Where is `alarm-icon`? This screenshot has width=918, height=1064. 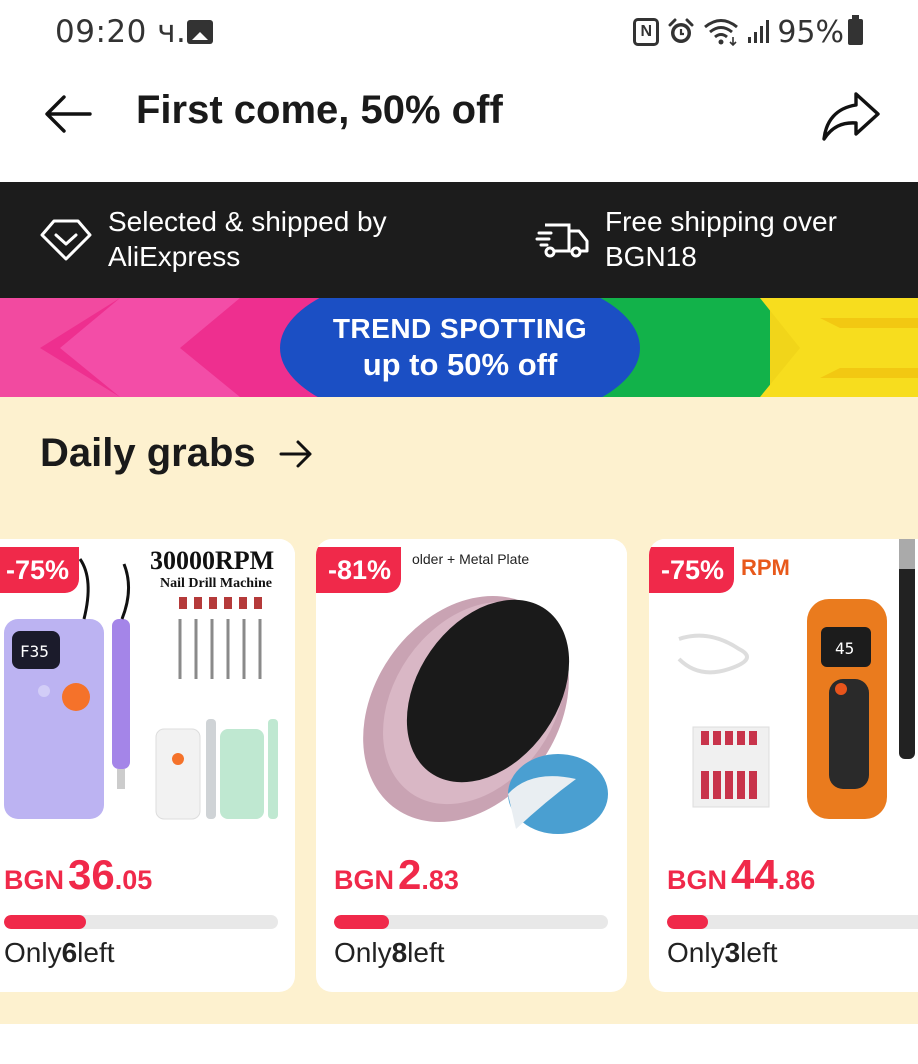 alarm-icon is located at coordinates (681, 30).